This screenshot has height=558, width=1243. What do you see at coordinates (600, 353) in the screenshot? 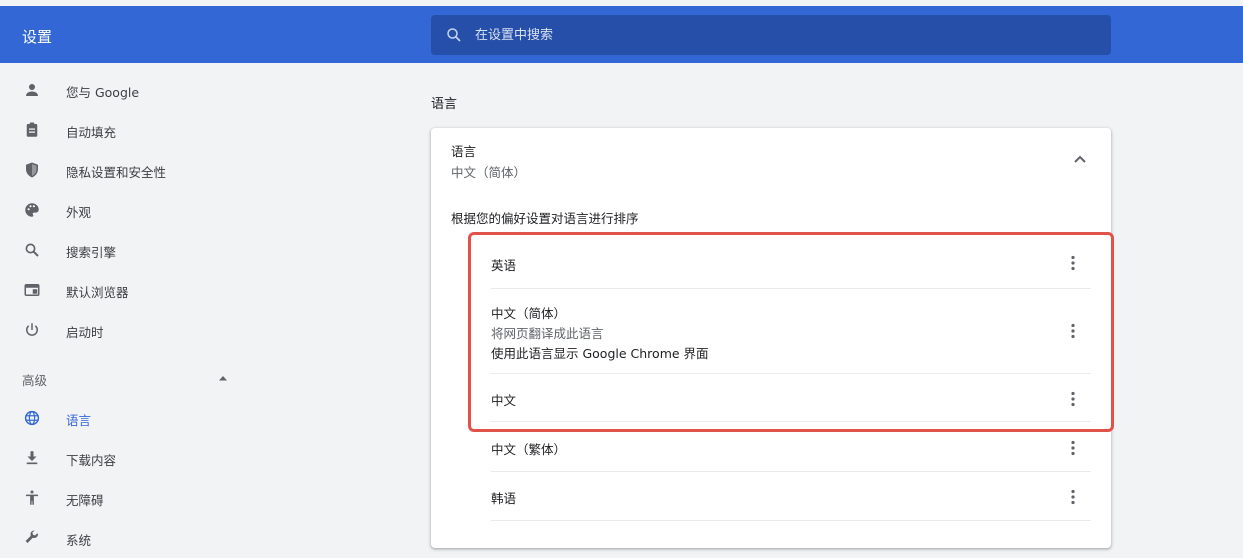
I see `language-note: 使用此语言显示 Google Chrome 界面` at bounding box center [600, 353].